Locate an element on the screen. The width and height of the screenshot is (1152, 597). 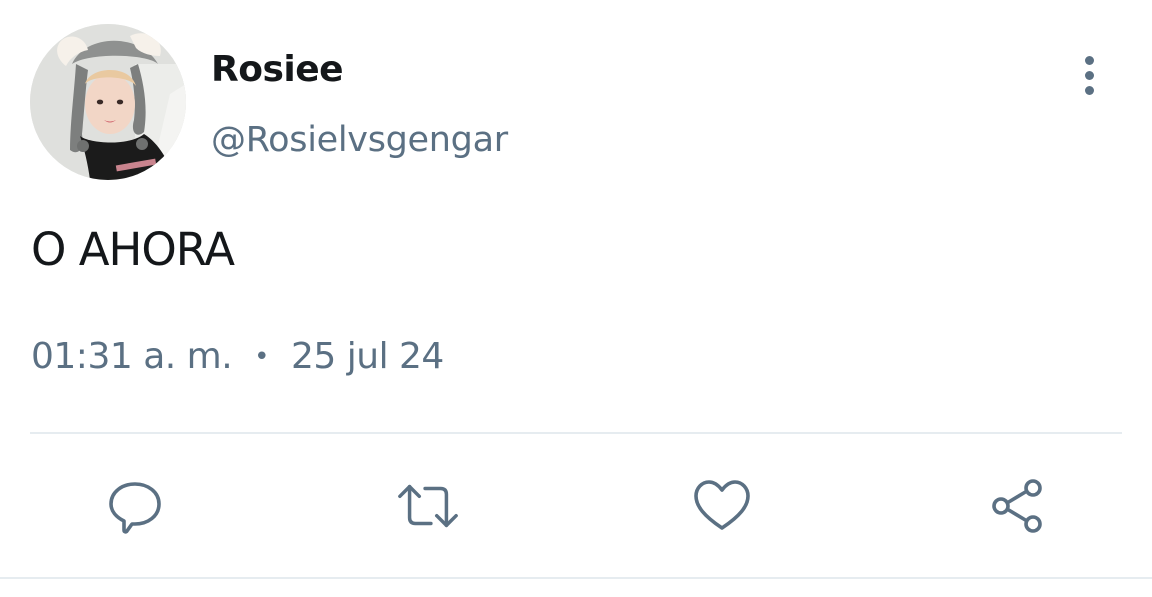
author-display-name: Rosiee is located at coordinates (277, 70).